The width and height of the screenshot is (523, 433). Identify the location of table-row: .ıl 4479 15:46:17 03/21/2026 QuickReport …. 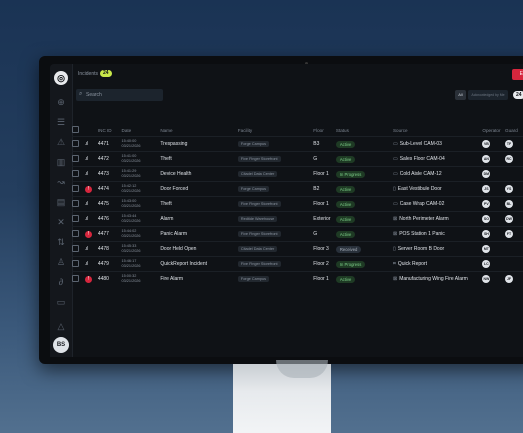
(297, 264).